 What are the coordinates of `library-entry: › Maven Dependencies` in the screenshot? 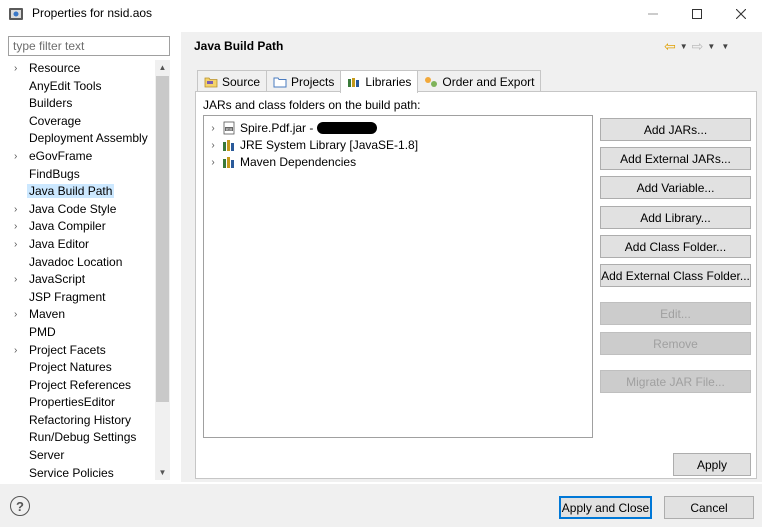 It's located at (280, 162).